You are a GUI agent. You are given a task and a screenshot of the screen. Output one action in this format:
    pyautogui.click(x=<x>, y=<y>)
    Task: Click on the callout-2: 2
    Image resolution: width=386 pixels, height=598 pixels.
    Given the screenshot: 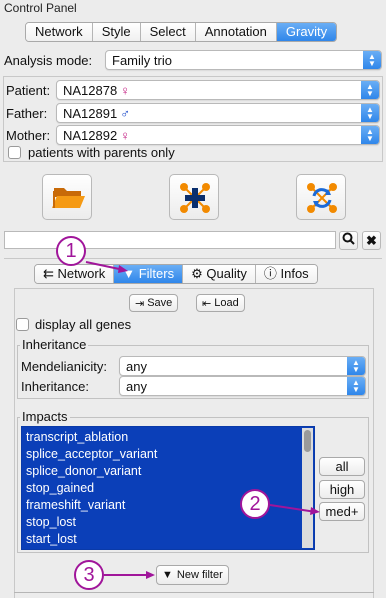 What is the action you would take?
    pyautogui.click(x=255, y=504)
    